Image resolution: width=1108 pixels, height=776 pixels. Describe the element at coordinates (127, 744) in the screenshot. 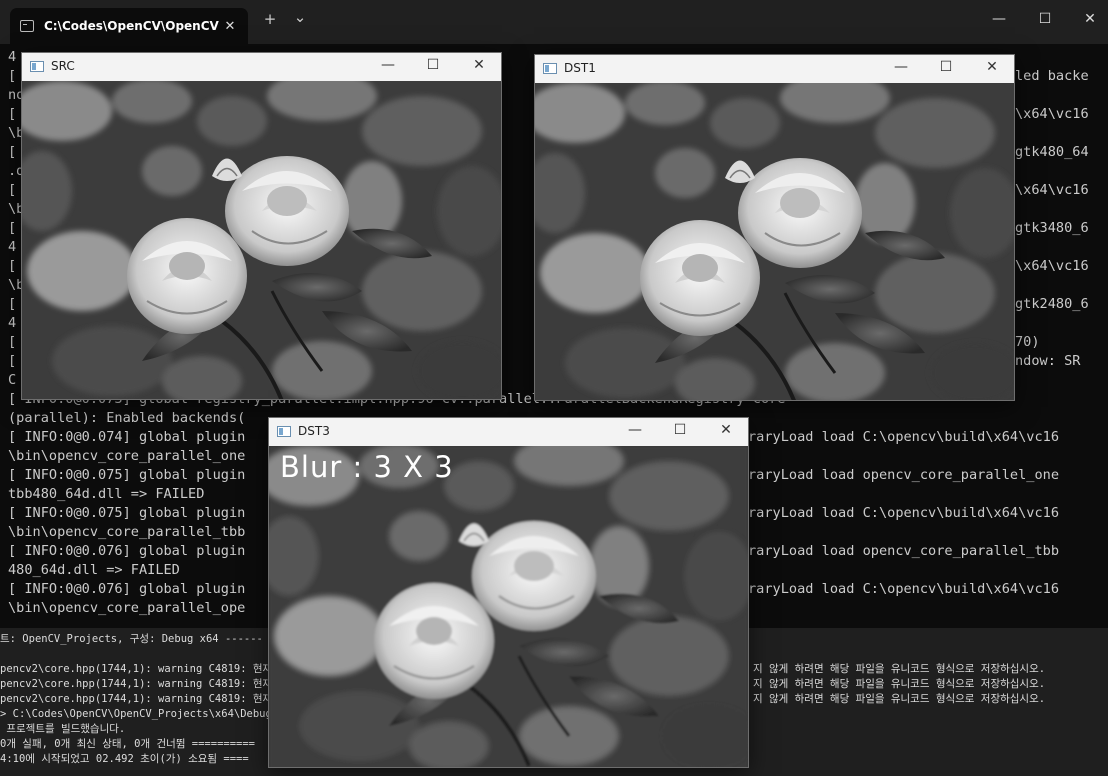

I see `output-line: 0개 실패, 0개 최신 상태, 0개 건너뜀 ==========` at that location.